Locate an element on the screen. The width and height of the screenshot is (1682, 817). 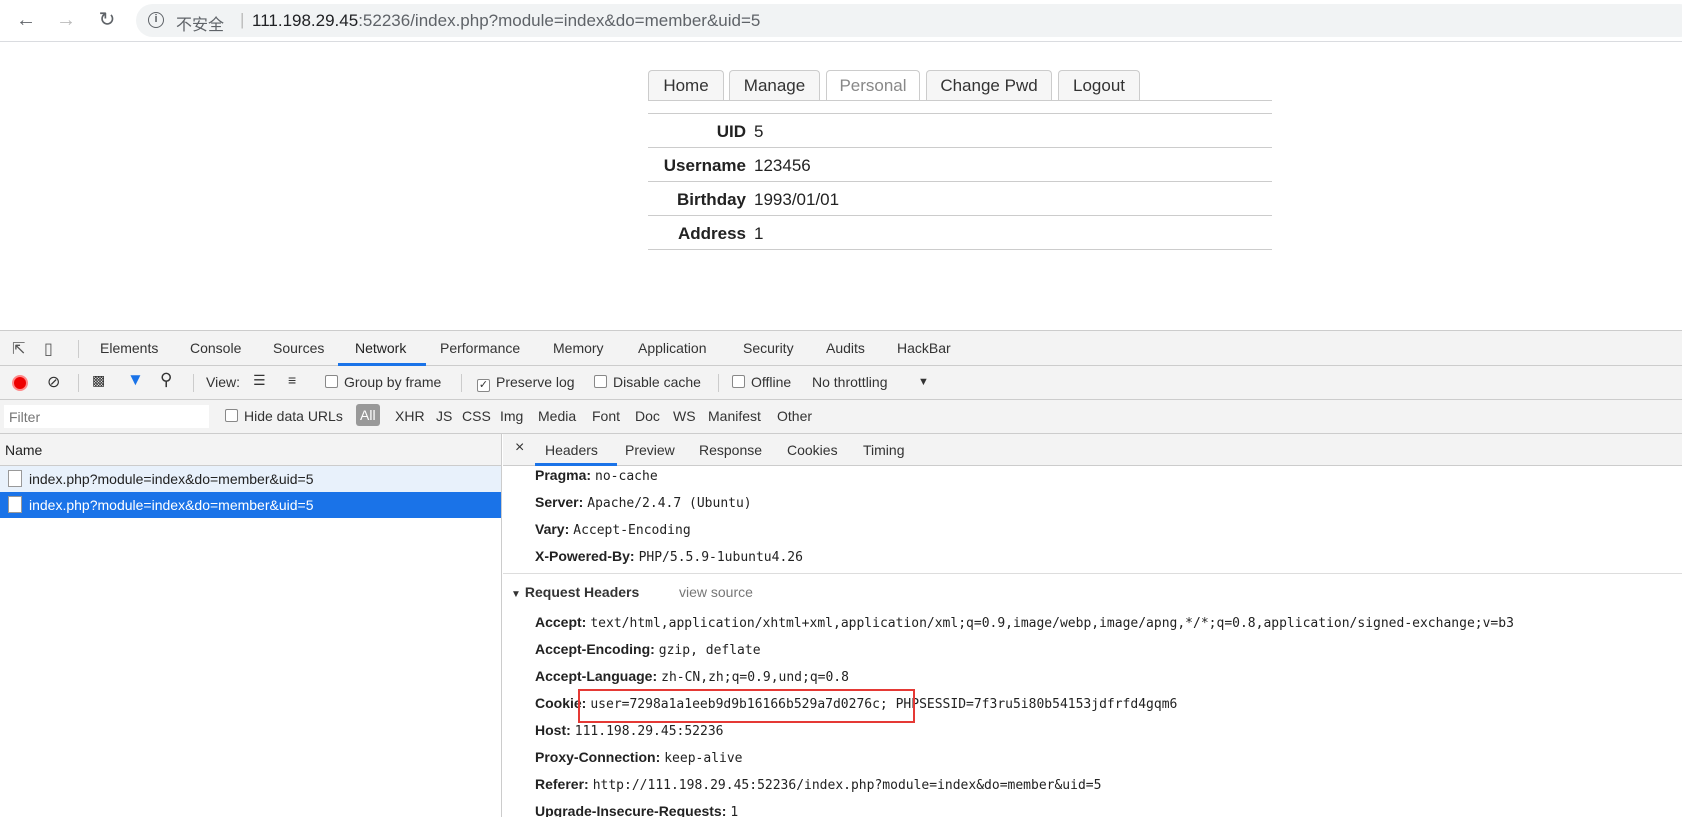
header-key: Server: is located at coordinates (559, 502).